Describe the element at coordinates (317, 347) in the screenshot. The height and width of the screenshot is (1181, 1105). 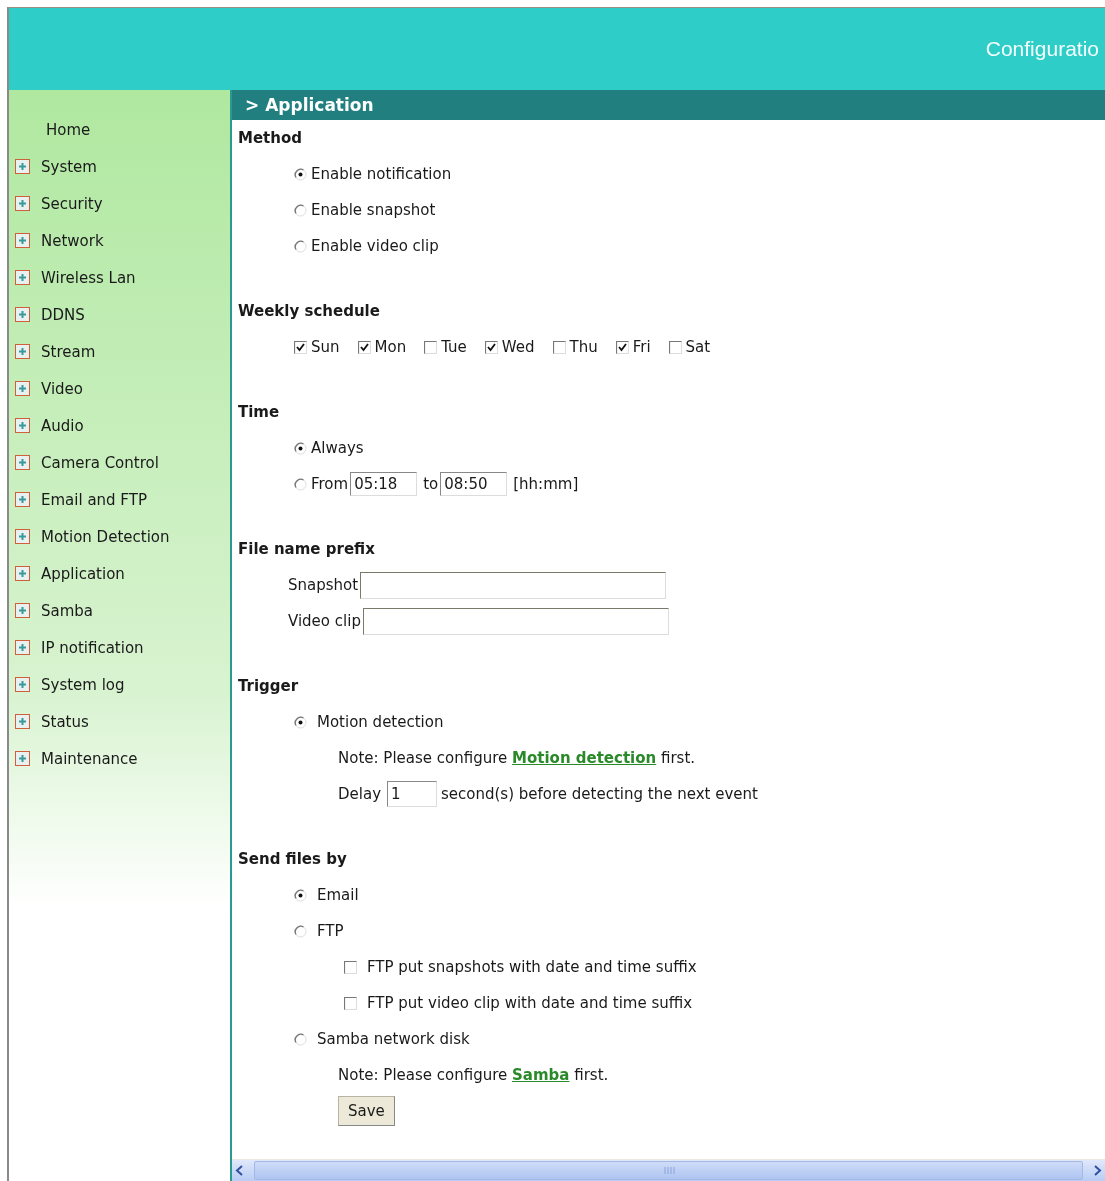
I see `day-checkbox: Sun` at that location.